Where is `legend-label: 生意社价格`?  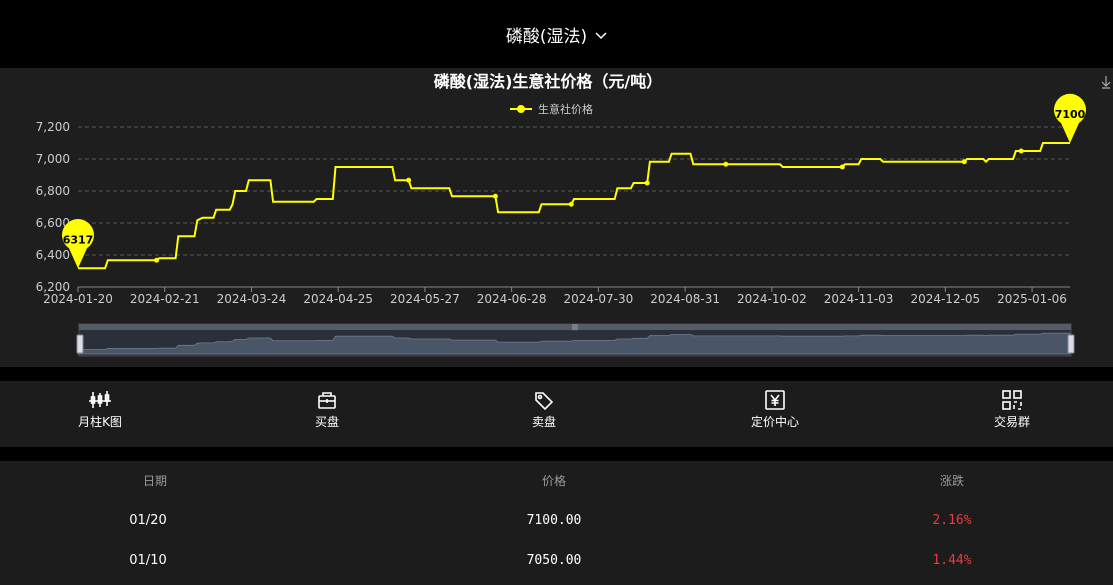
legend-label: 生意社价格 is located at coordinates (565, 109).